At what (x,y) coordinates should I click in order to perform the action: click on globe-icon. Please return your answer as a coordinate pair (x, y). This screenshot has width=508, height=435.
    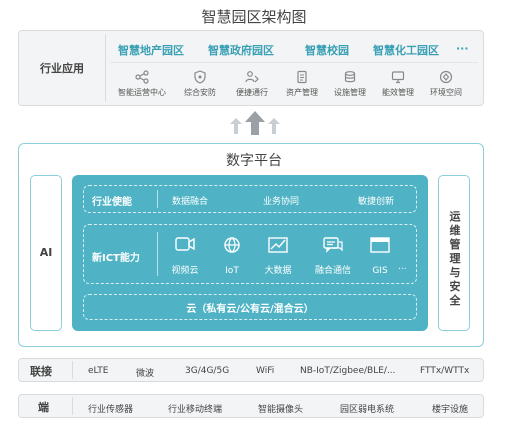
    Looking at the image, I should click on (446, 77).